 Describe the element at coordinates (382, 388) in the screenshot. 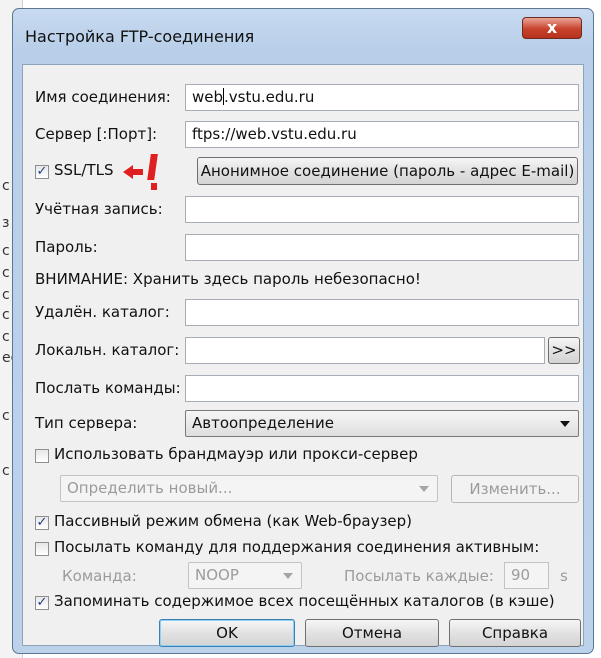

I see `send-commands-input` at that location.